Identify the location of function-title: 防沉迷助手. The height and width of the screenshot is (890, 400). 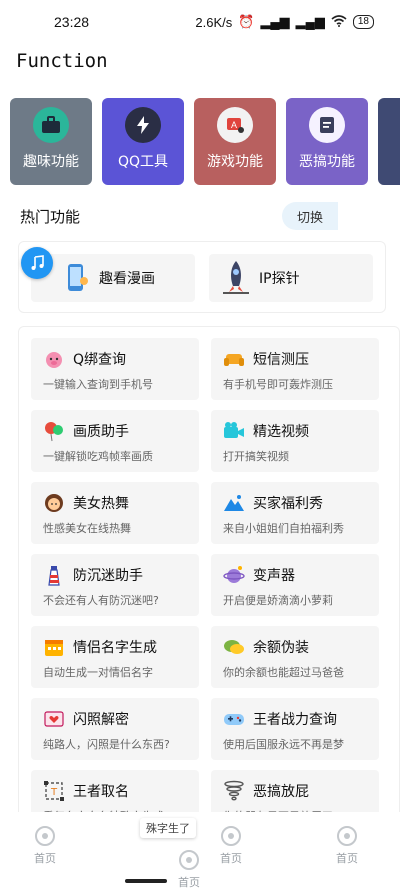
(108, 576).